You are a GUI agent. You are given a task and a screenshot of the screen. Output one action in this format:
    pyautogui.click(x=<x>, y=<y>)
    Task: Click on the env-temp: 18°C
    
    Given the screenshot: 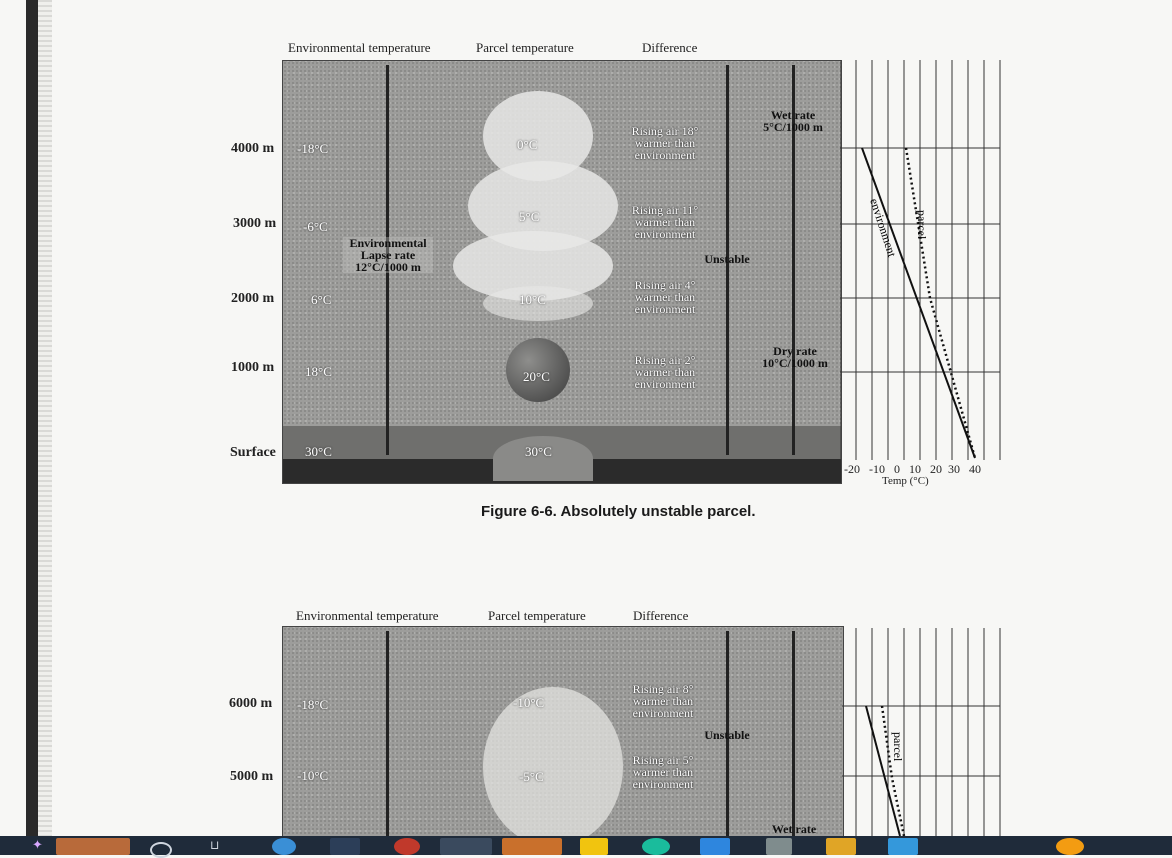 What is the action you would take?
    pyautogui.click(x=318, y=371)
    